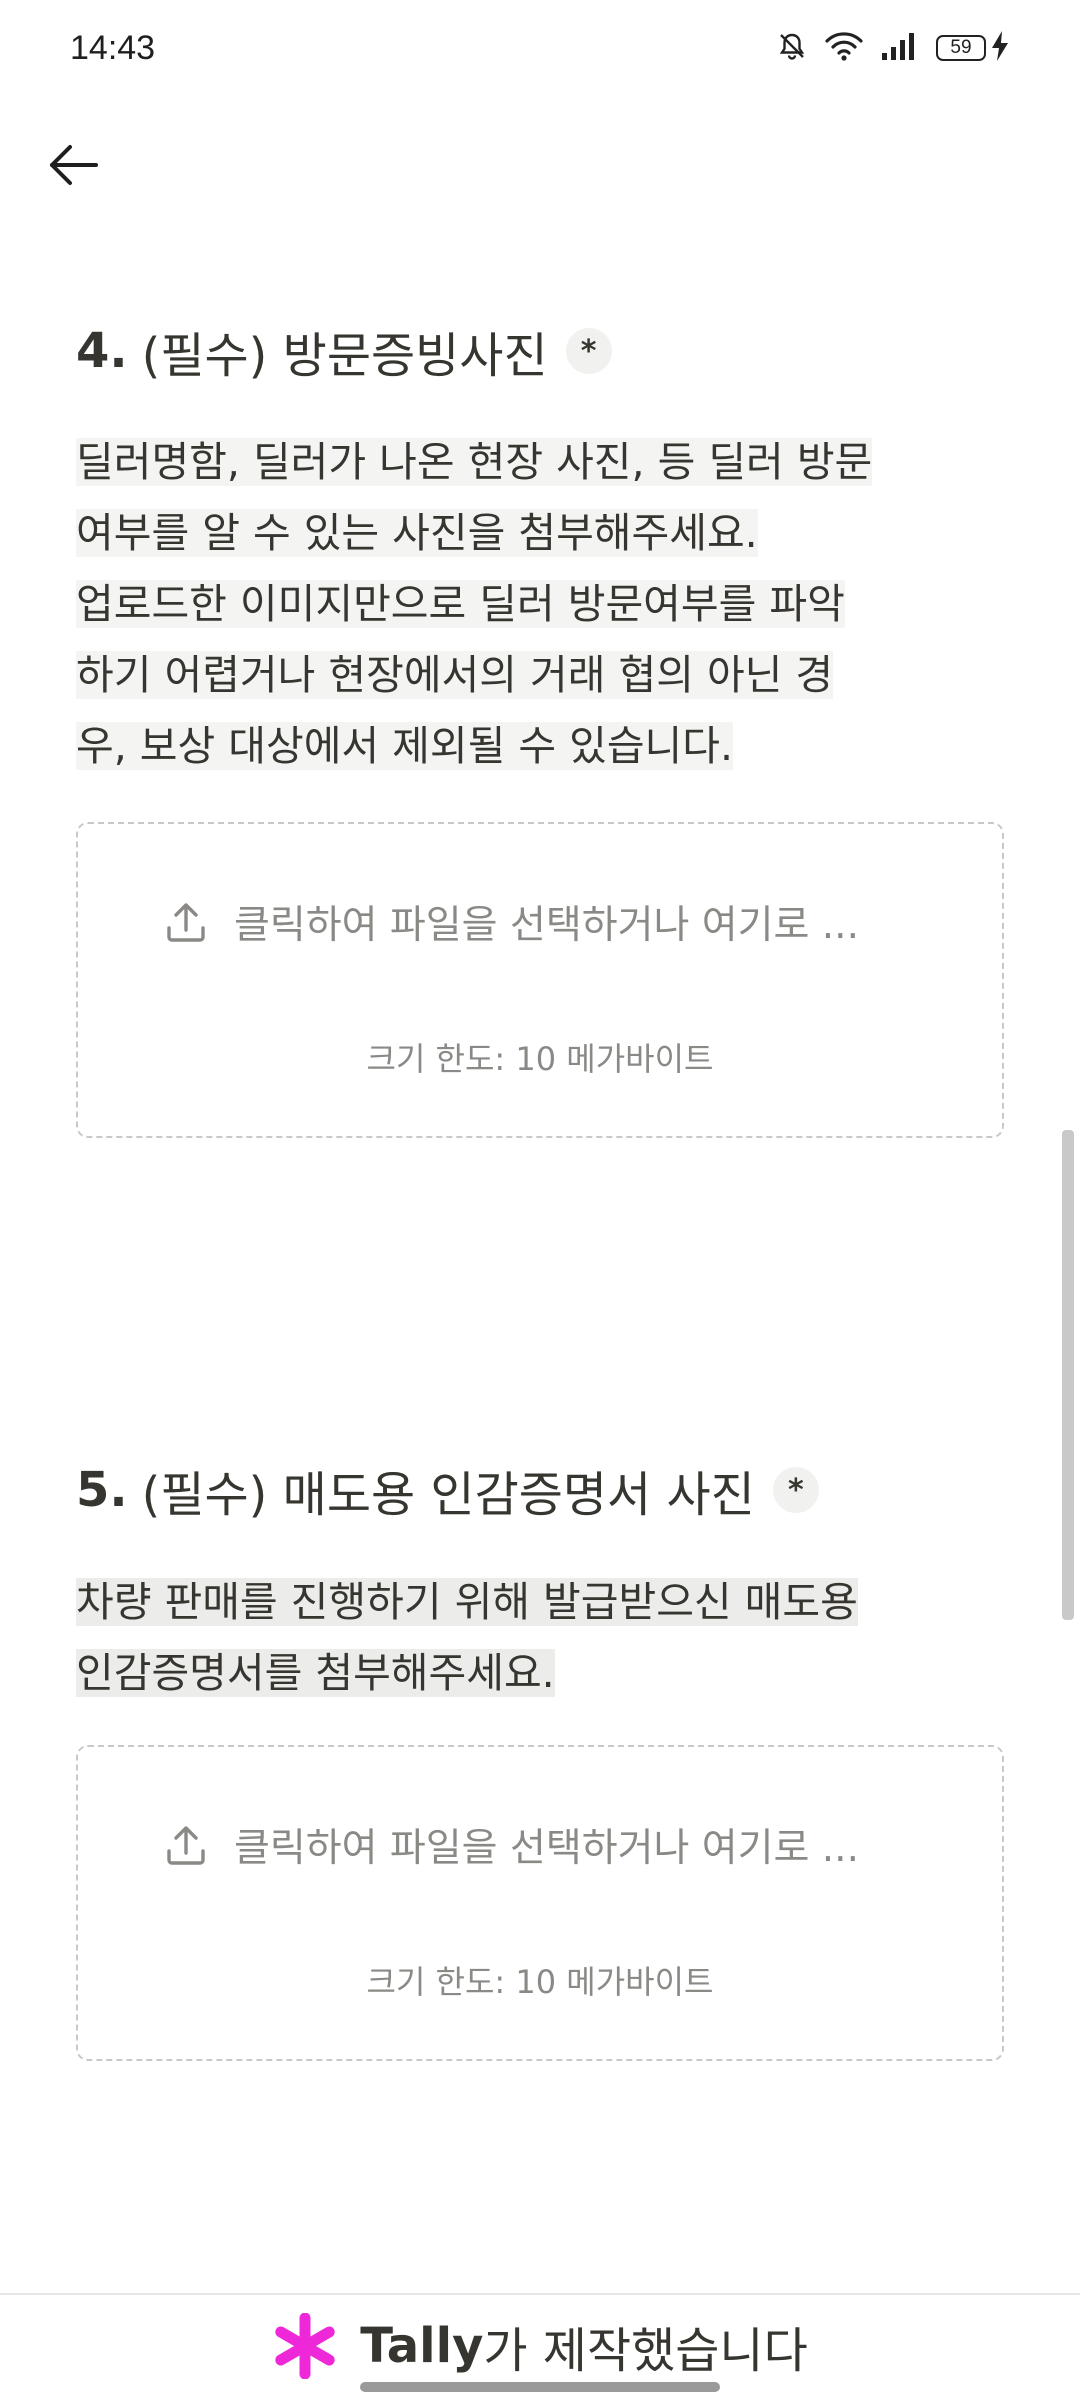  I want to click on tally-asterisk-icon, so click(305, 2346).